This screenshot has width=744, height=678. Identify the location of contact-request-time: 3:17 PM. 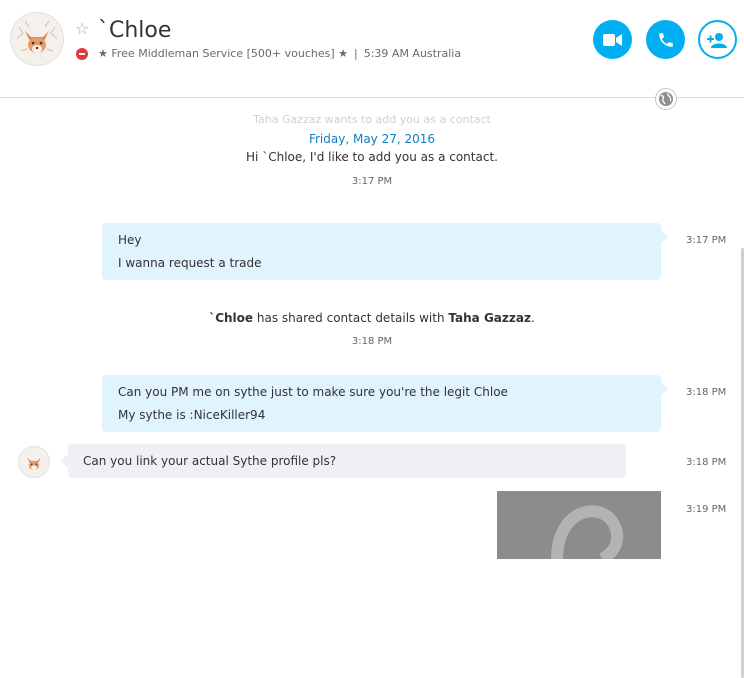
(372, 181).